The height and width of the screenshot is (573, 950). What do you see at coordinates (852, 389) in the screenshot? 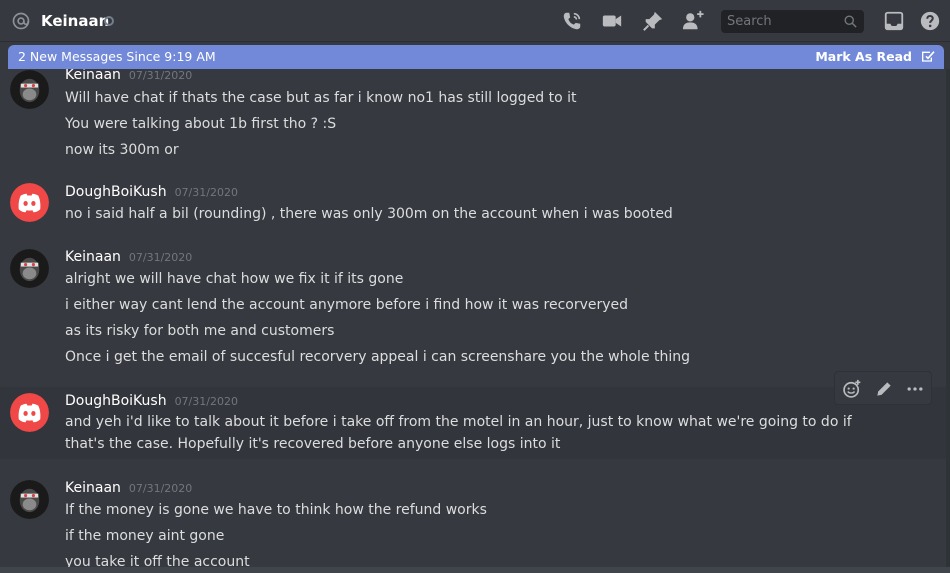
I see `add-reaction-icon` at bounding box center [852, 389].